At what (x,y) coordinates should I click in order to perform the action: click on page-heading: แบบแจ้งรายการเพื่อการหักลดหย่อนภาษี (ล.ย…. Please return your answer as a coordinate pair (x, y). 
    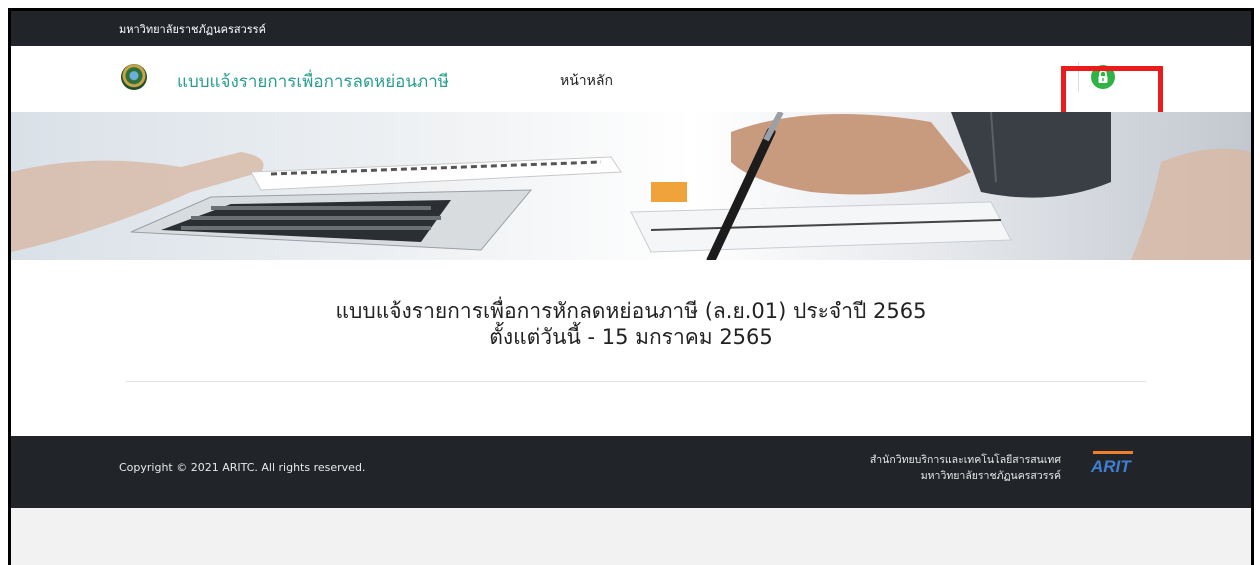
    Looking at the image, I should click on (631, 324).